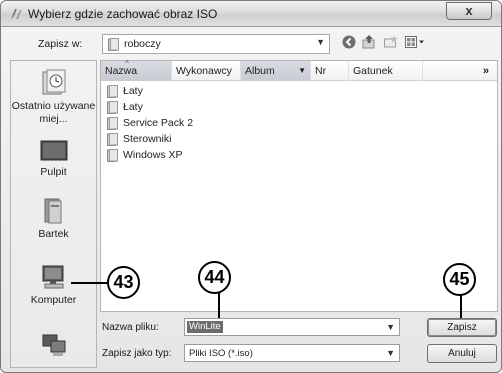  Describe the element at coordinates (461, 306) in the screenshot. I see `callout-45-line` at that location.